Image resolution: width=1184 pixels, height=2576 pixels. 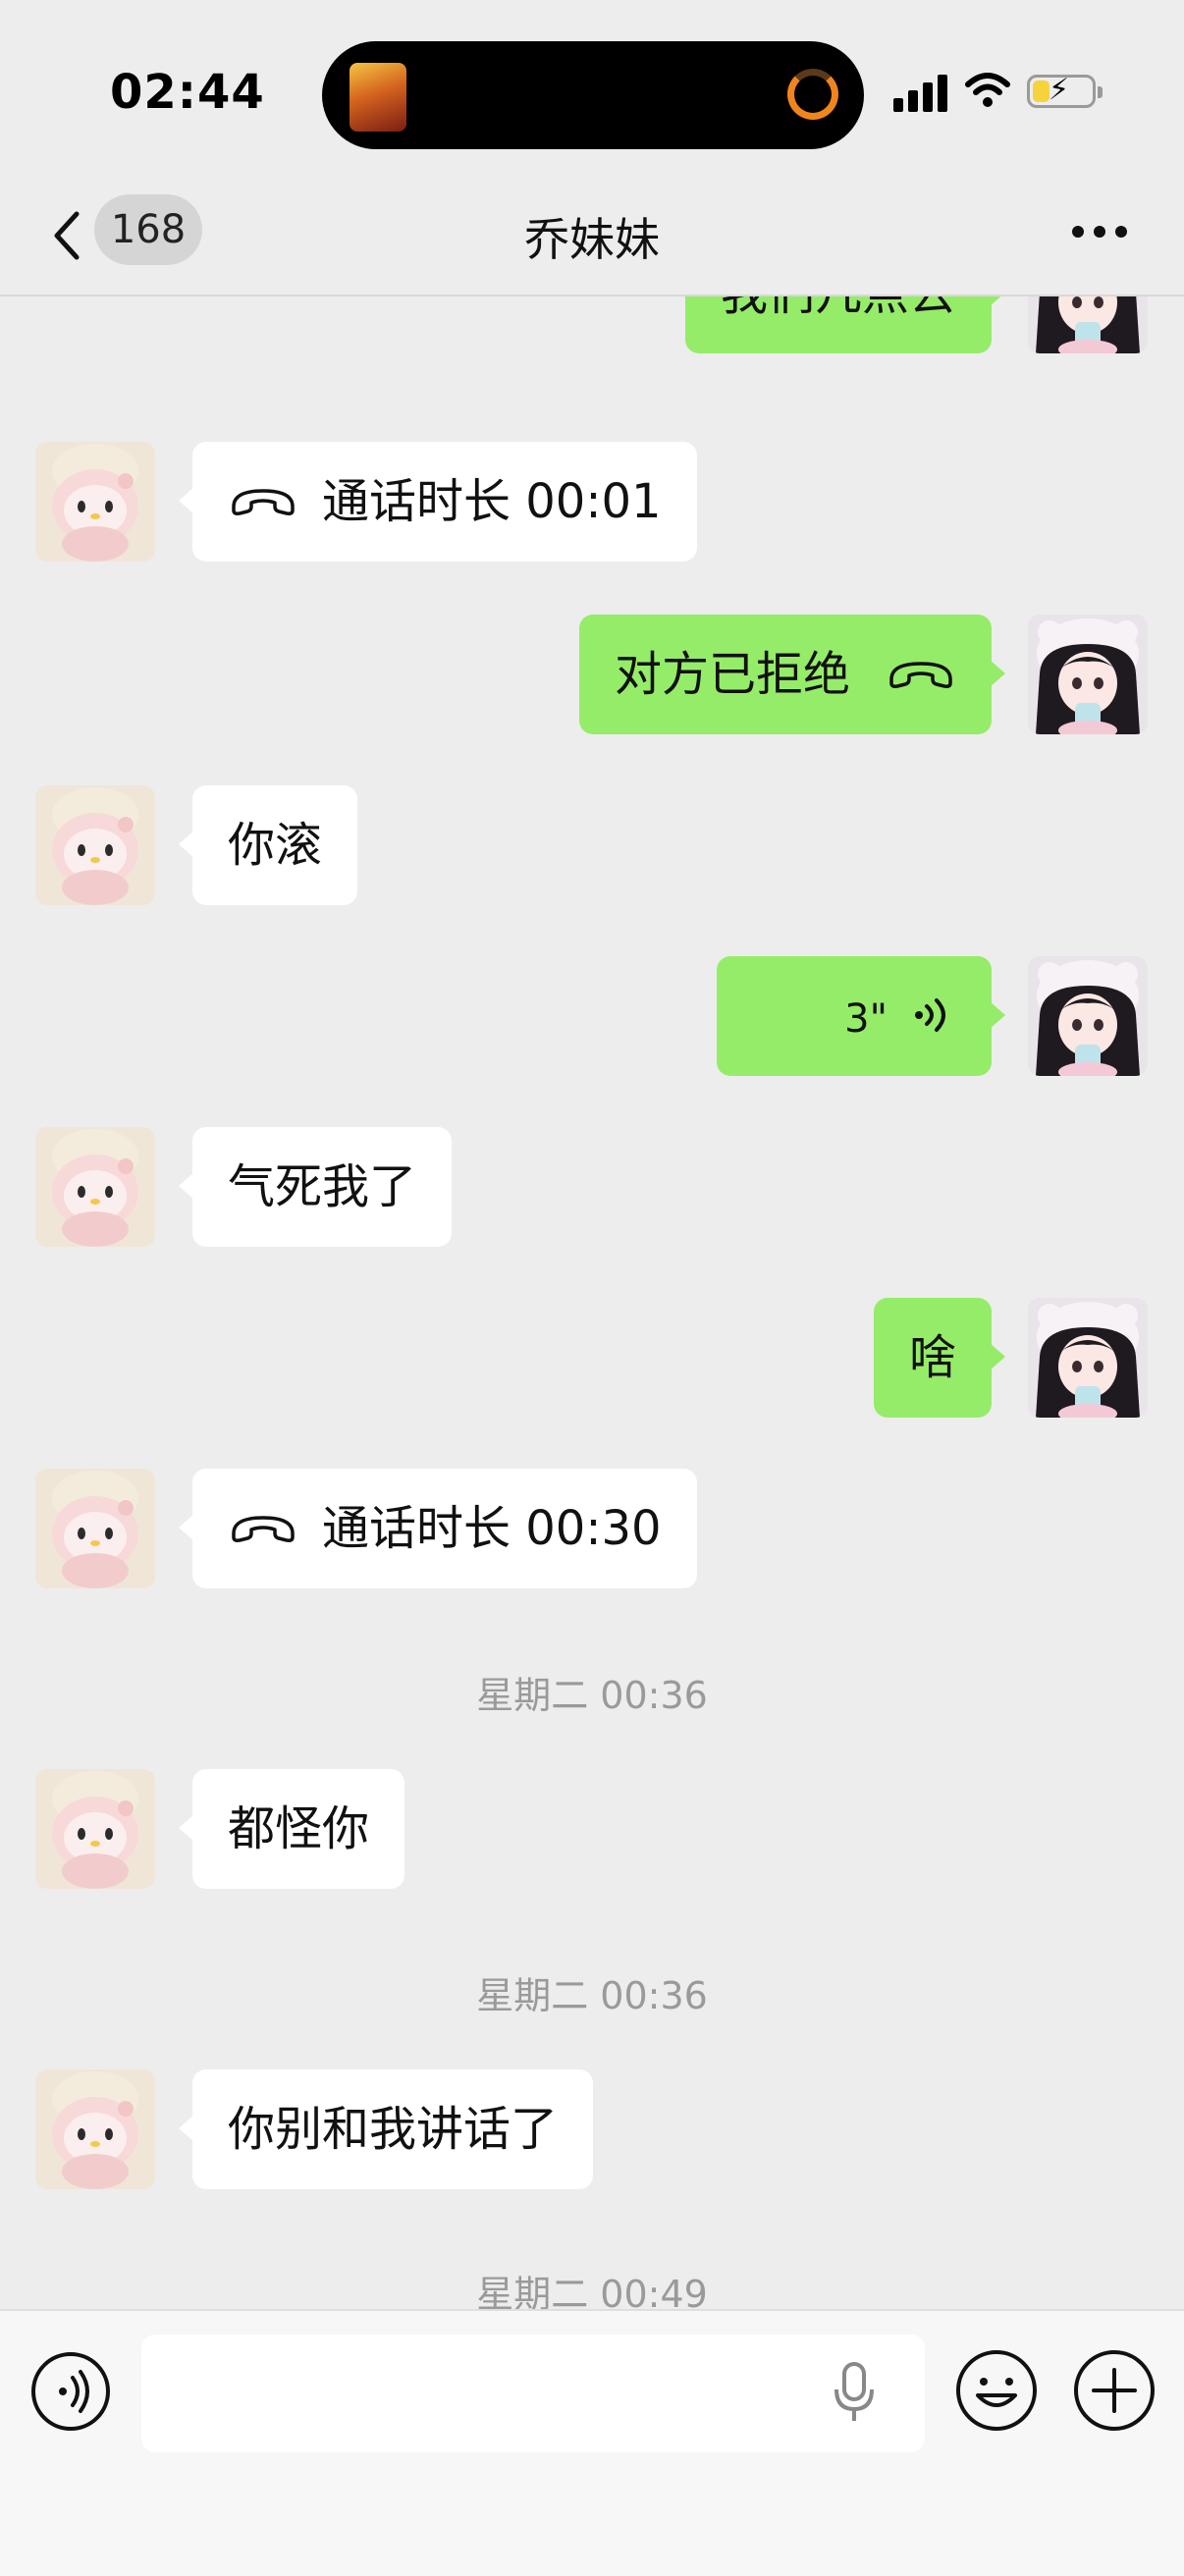 I want to click on message-text: 我们几点去, so click(x=839, y=308).